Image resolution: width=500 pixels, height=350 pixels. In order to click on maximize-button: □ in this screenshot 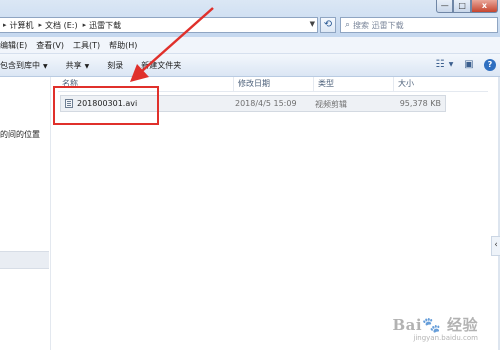, I will do `click(462, 6)`.